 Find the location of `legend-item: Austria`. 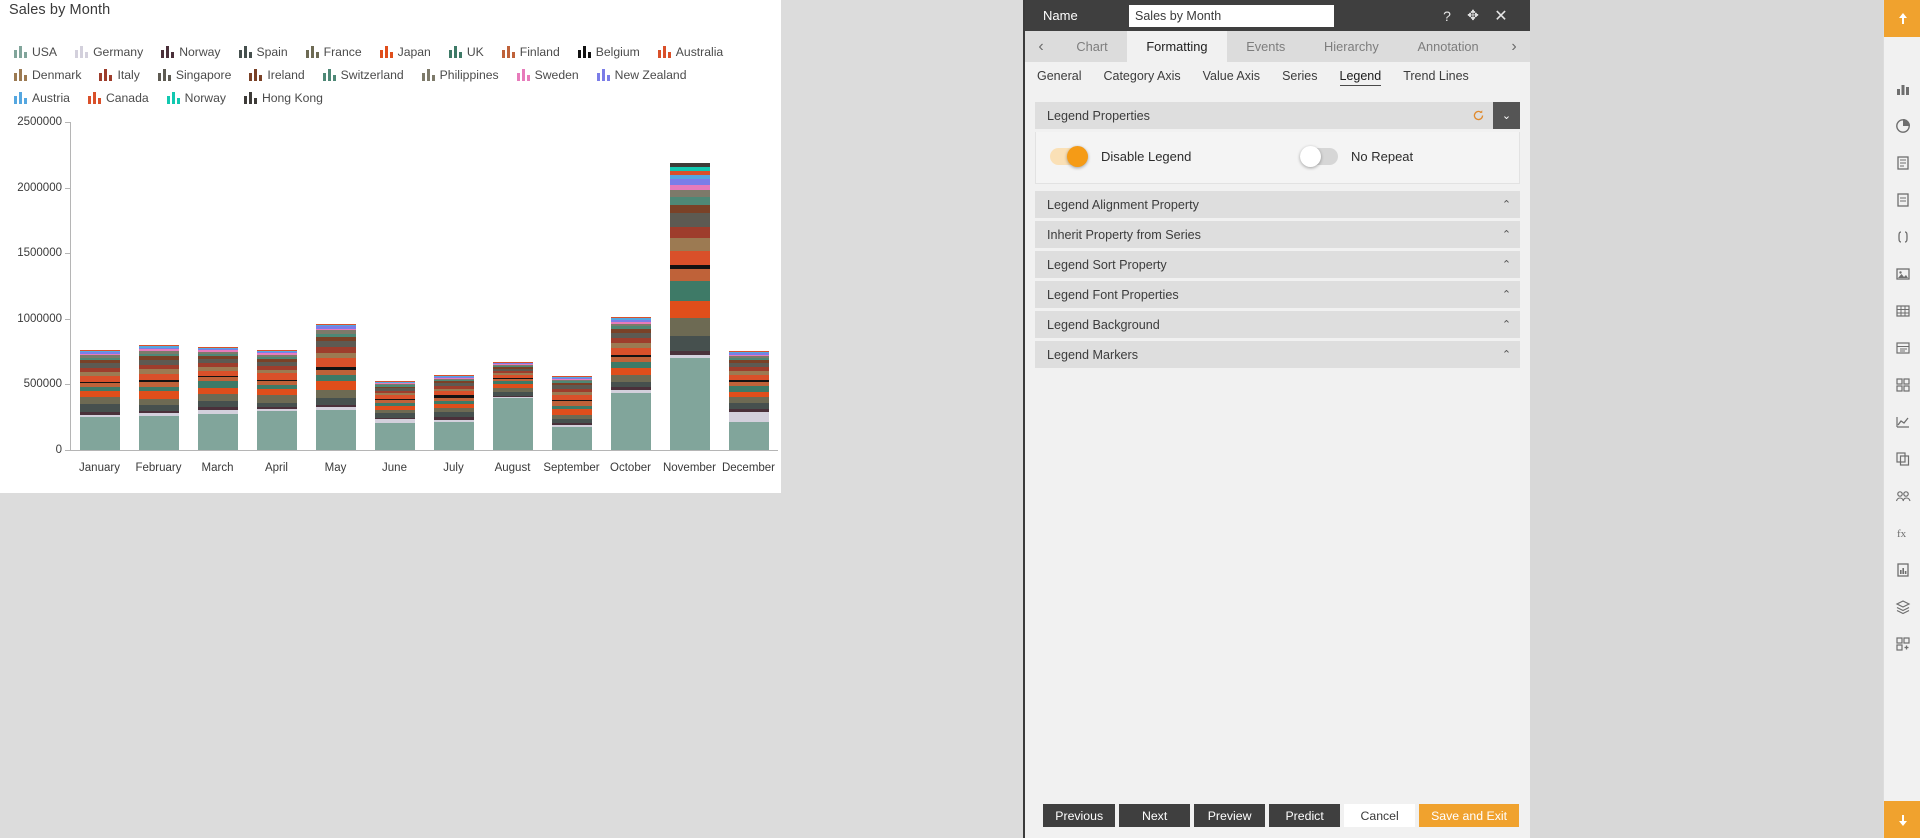

legend-item: Austria is located at coordinates (42, 97).